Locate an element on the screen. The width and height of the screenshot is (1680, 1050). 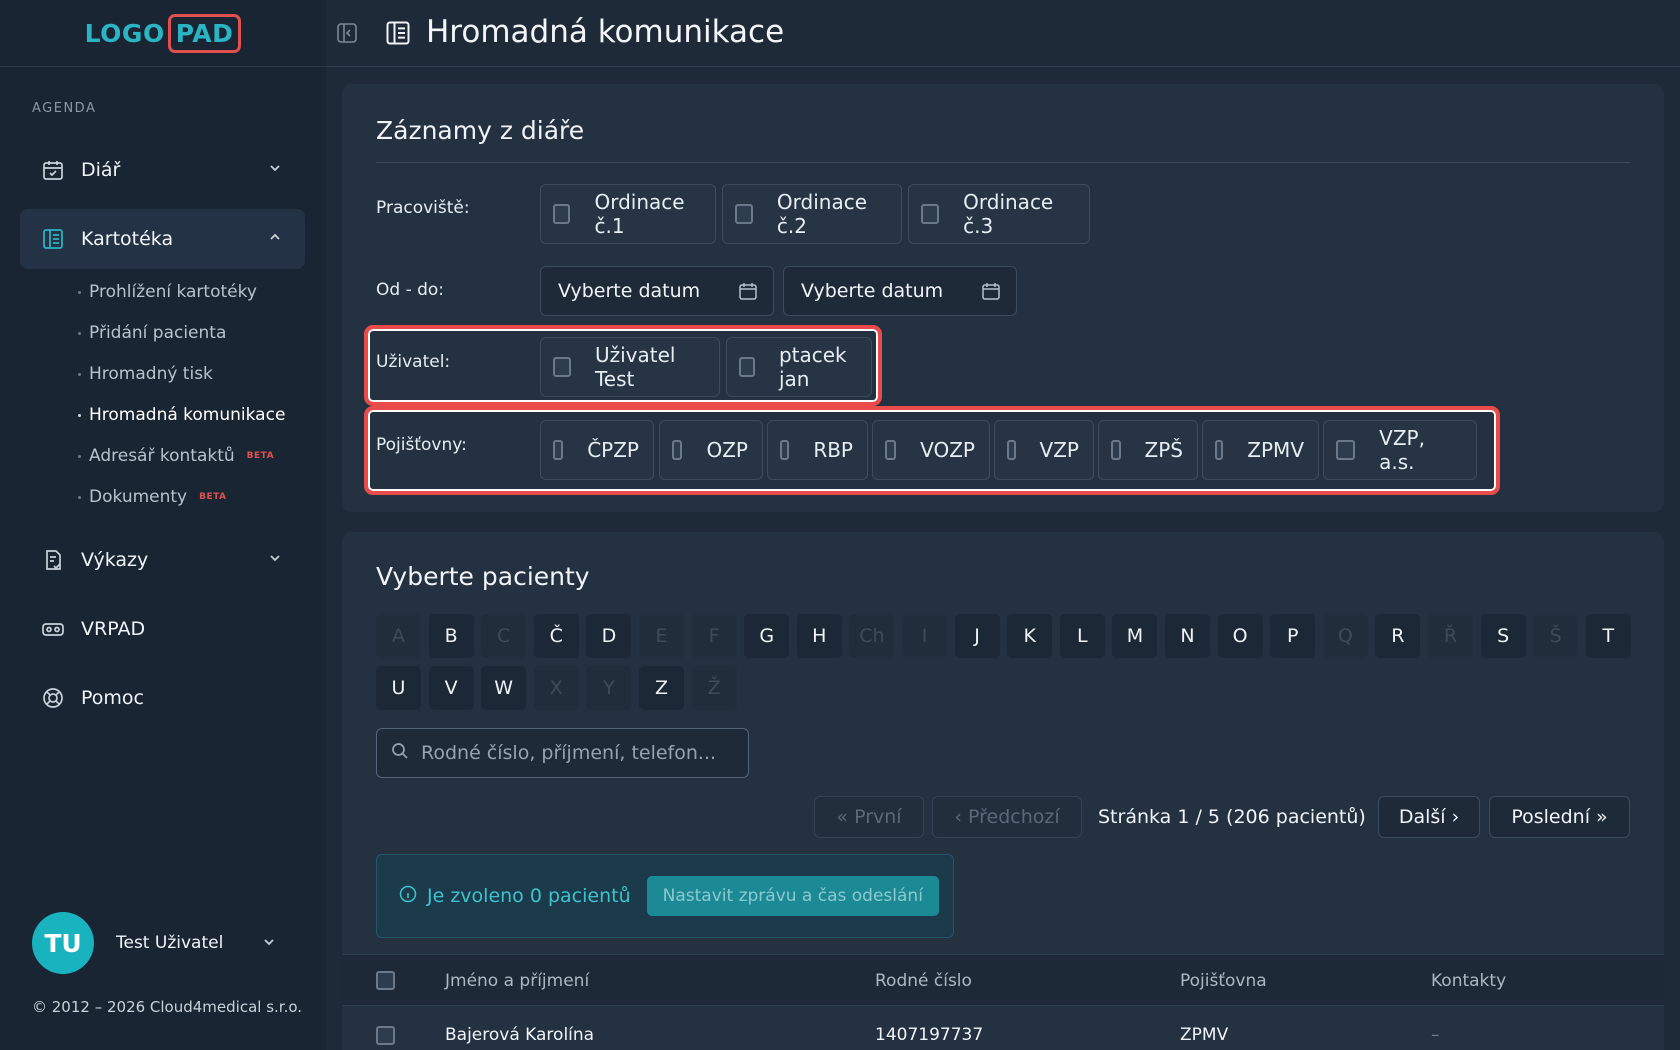
sidebar-subitem-dokumenty: Dokumenty BETA is located at coordinates (152, 497).